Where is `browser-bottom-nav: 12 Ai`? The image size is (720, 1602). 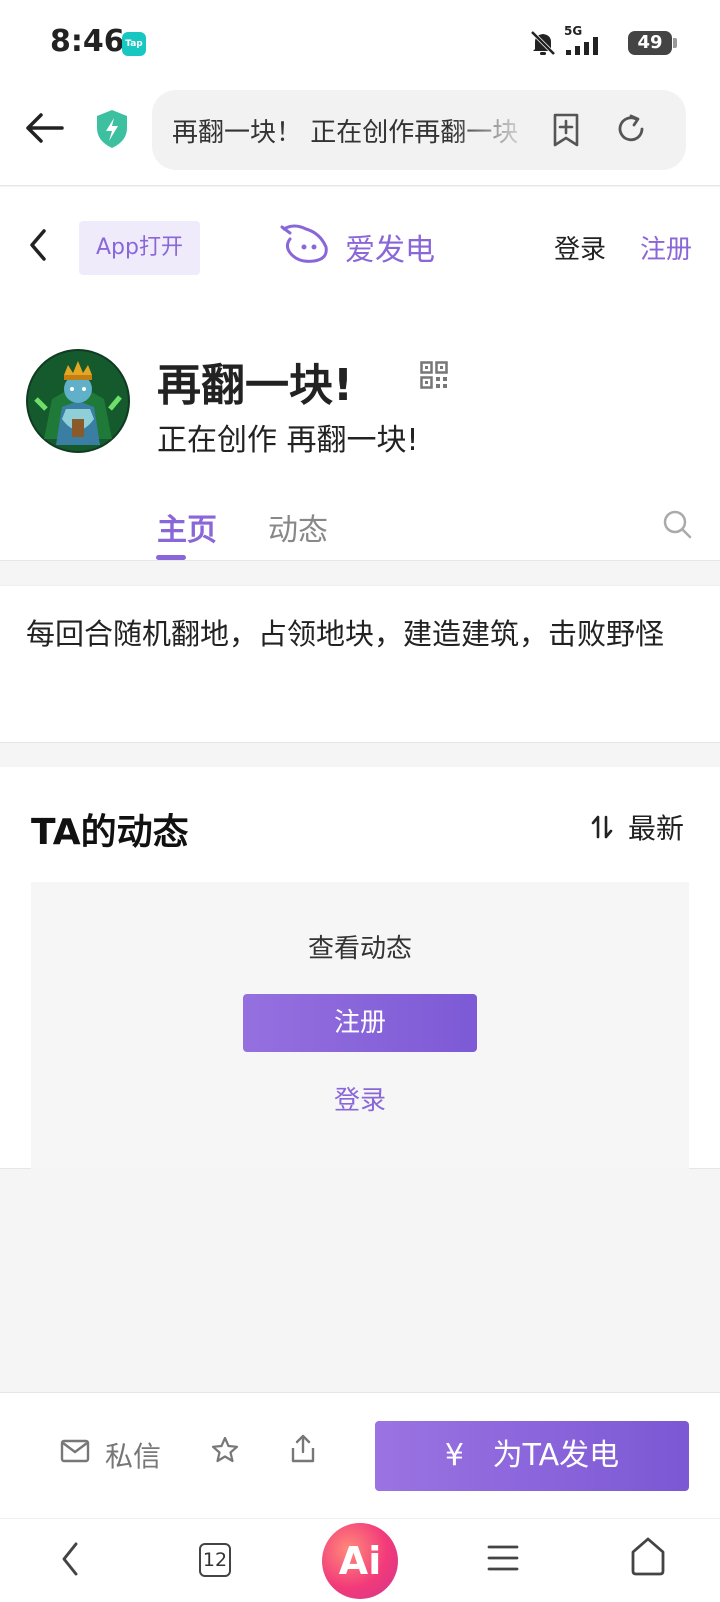
browser-bottom-nav: 12 Ai is located at coordinates (360, 1560).